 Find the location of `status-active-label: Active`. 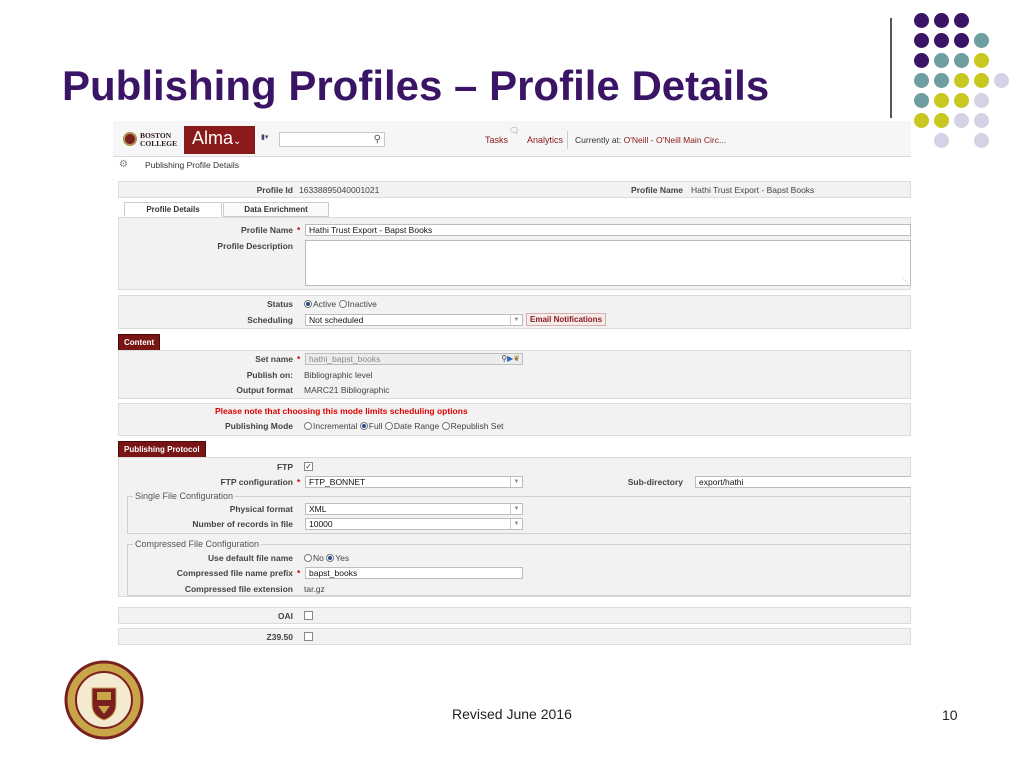

status-active-label: Active is located at coordinates (325, 304).